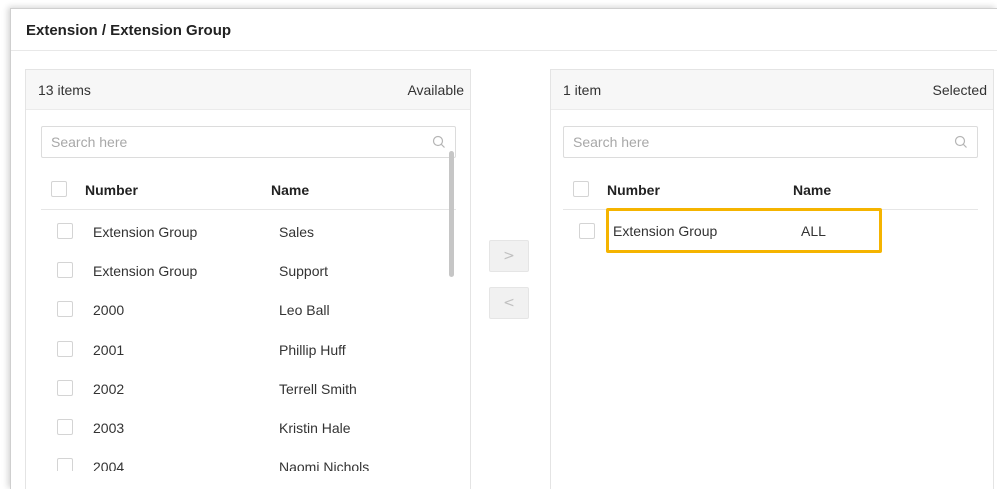  Describe the element at coordinates (324, 465) in the screenshot. I see `row-name: Naomi Nichols` at that location.